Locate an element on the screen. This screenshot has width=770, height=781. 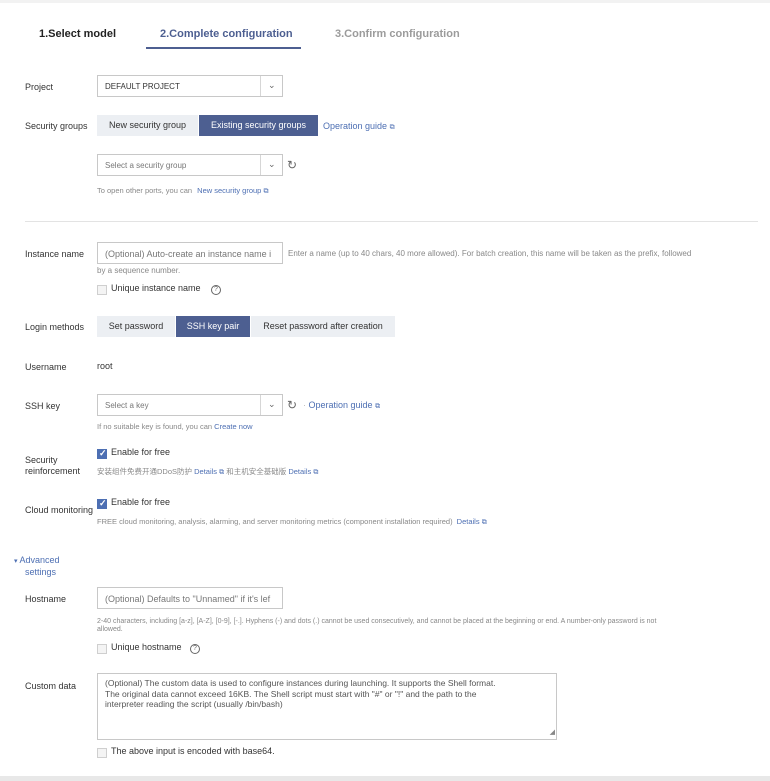
cloud-monitoring-checkbox is located at coordinates (102, 503).